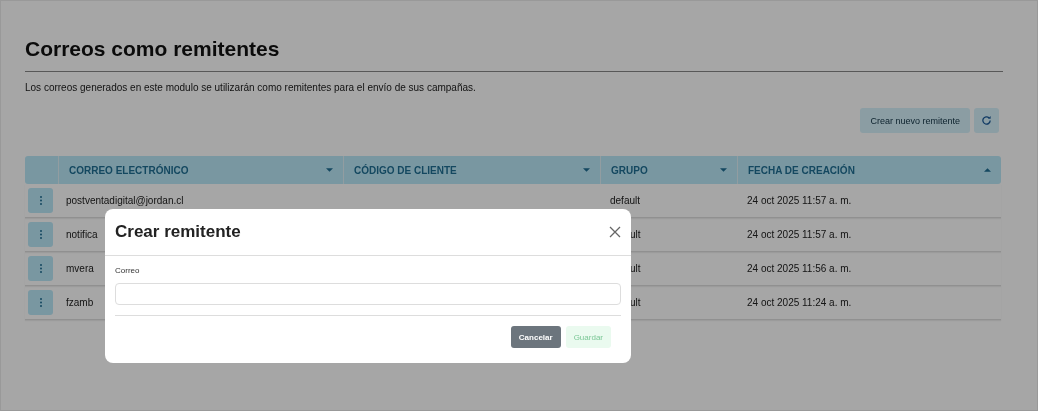 This screenshot has height=411, width=1038. I want to click on table-cell: fzamb, so click(80, 302).